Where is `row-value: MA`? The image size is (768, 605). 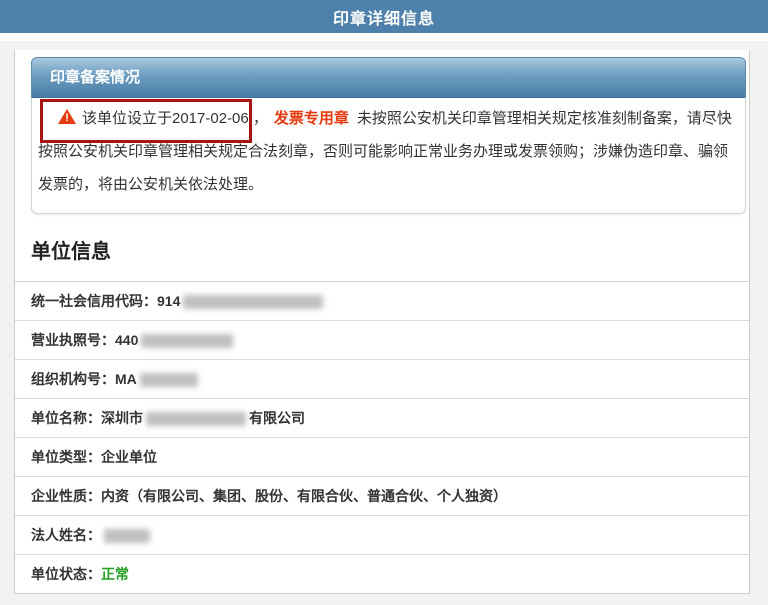 row-value: MA is located at coordinates (126, 379).